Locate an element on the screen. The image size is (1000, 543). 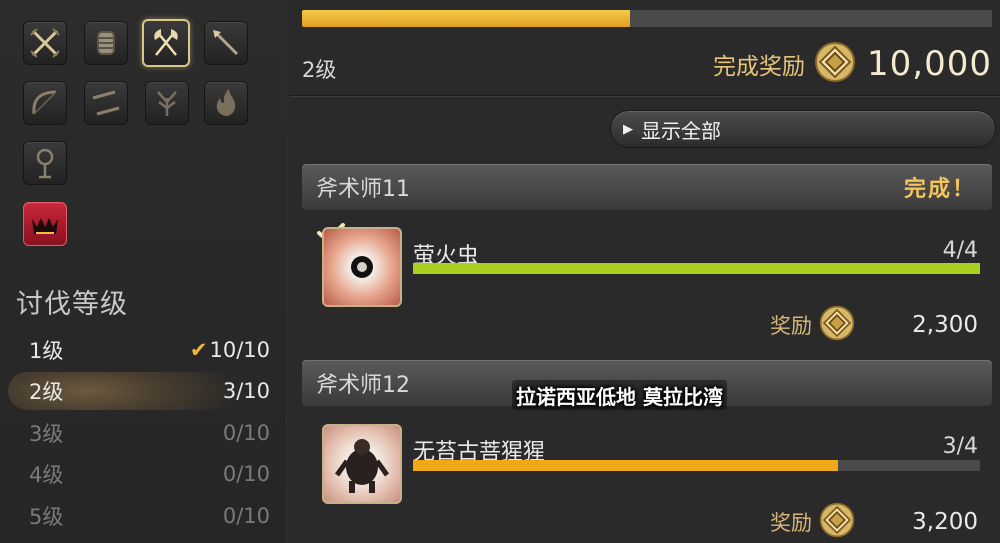
play-icon: ▶ is located at coordinates (628, 129).